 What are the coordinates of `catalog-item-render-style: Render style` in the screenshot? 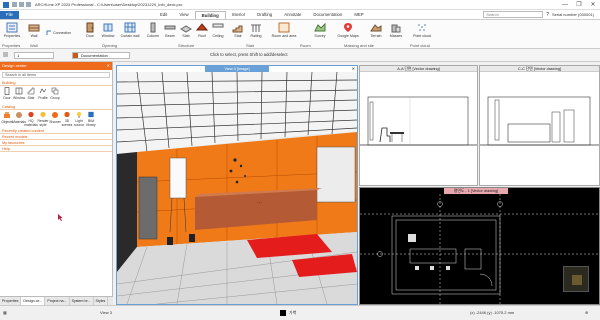 It's located at (43, 119).